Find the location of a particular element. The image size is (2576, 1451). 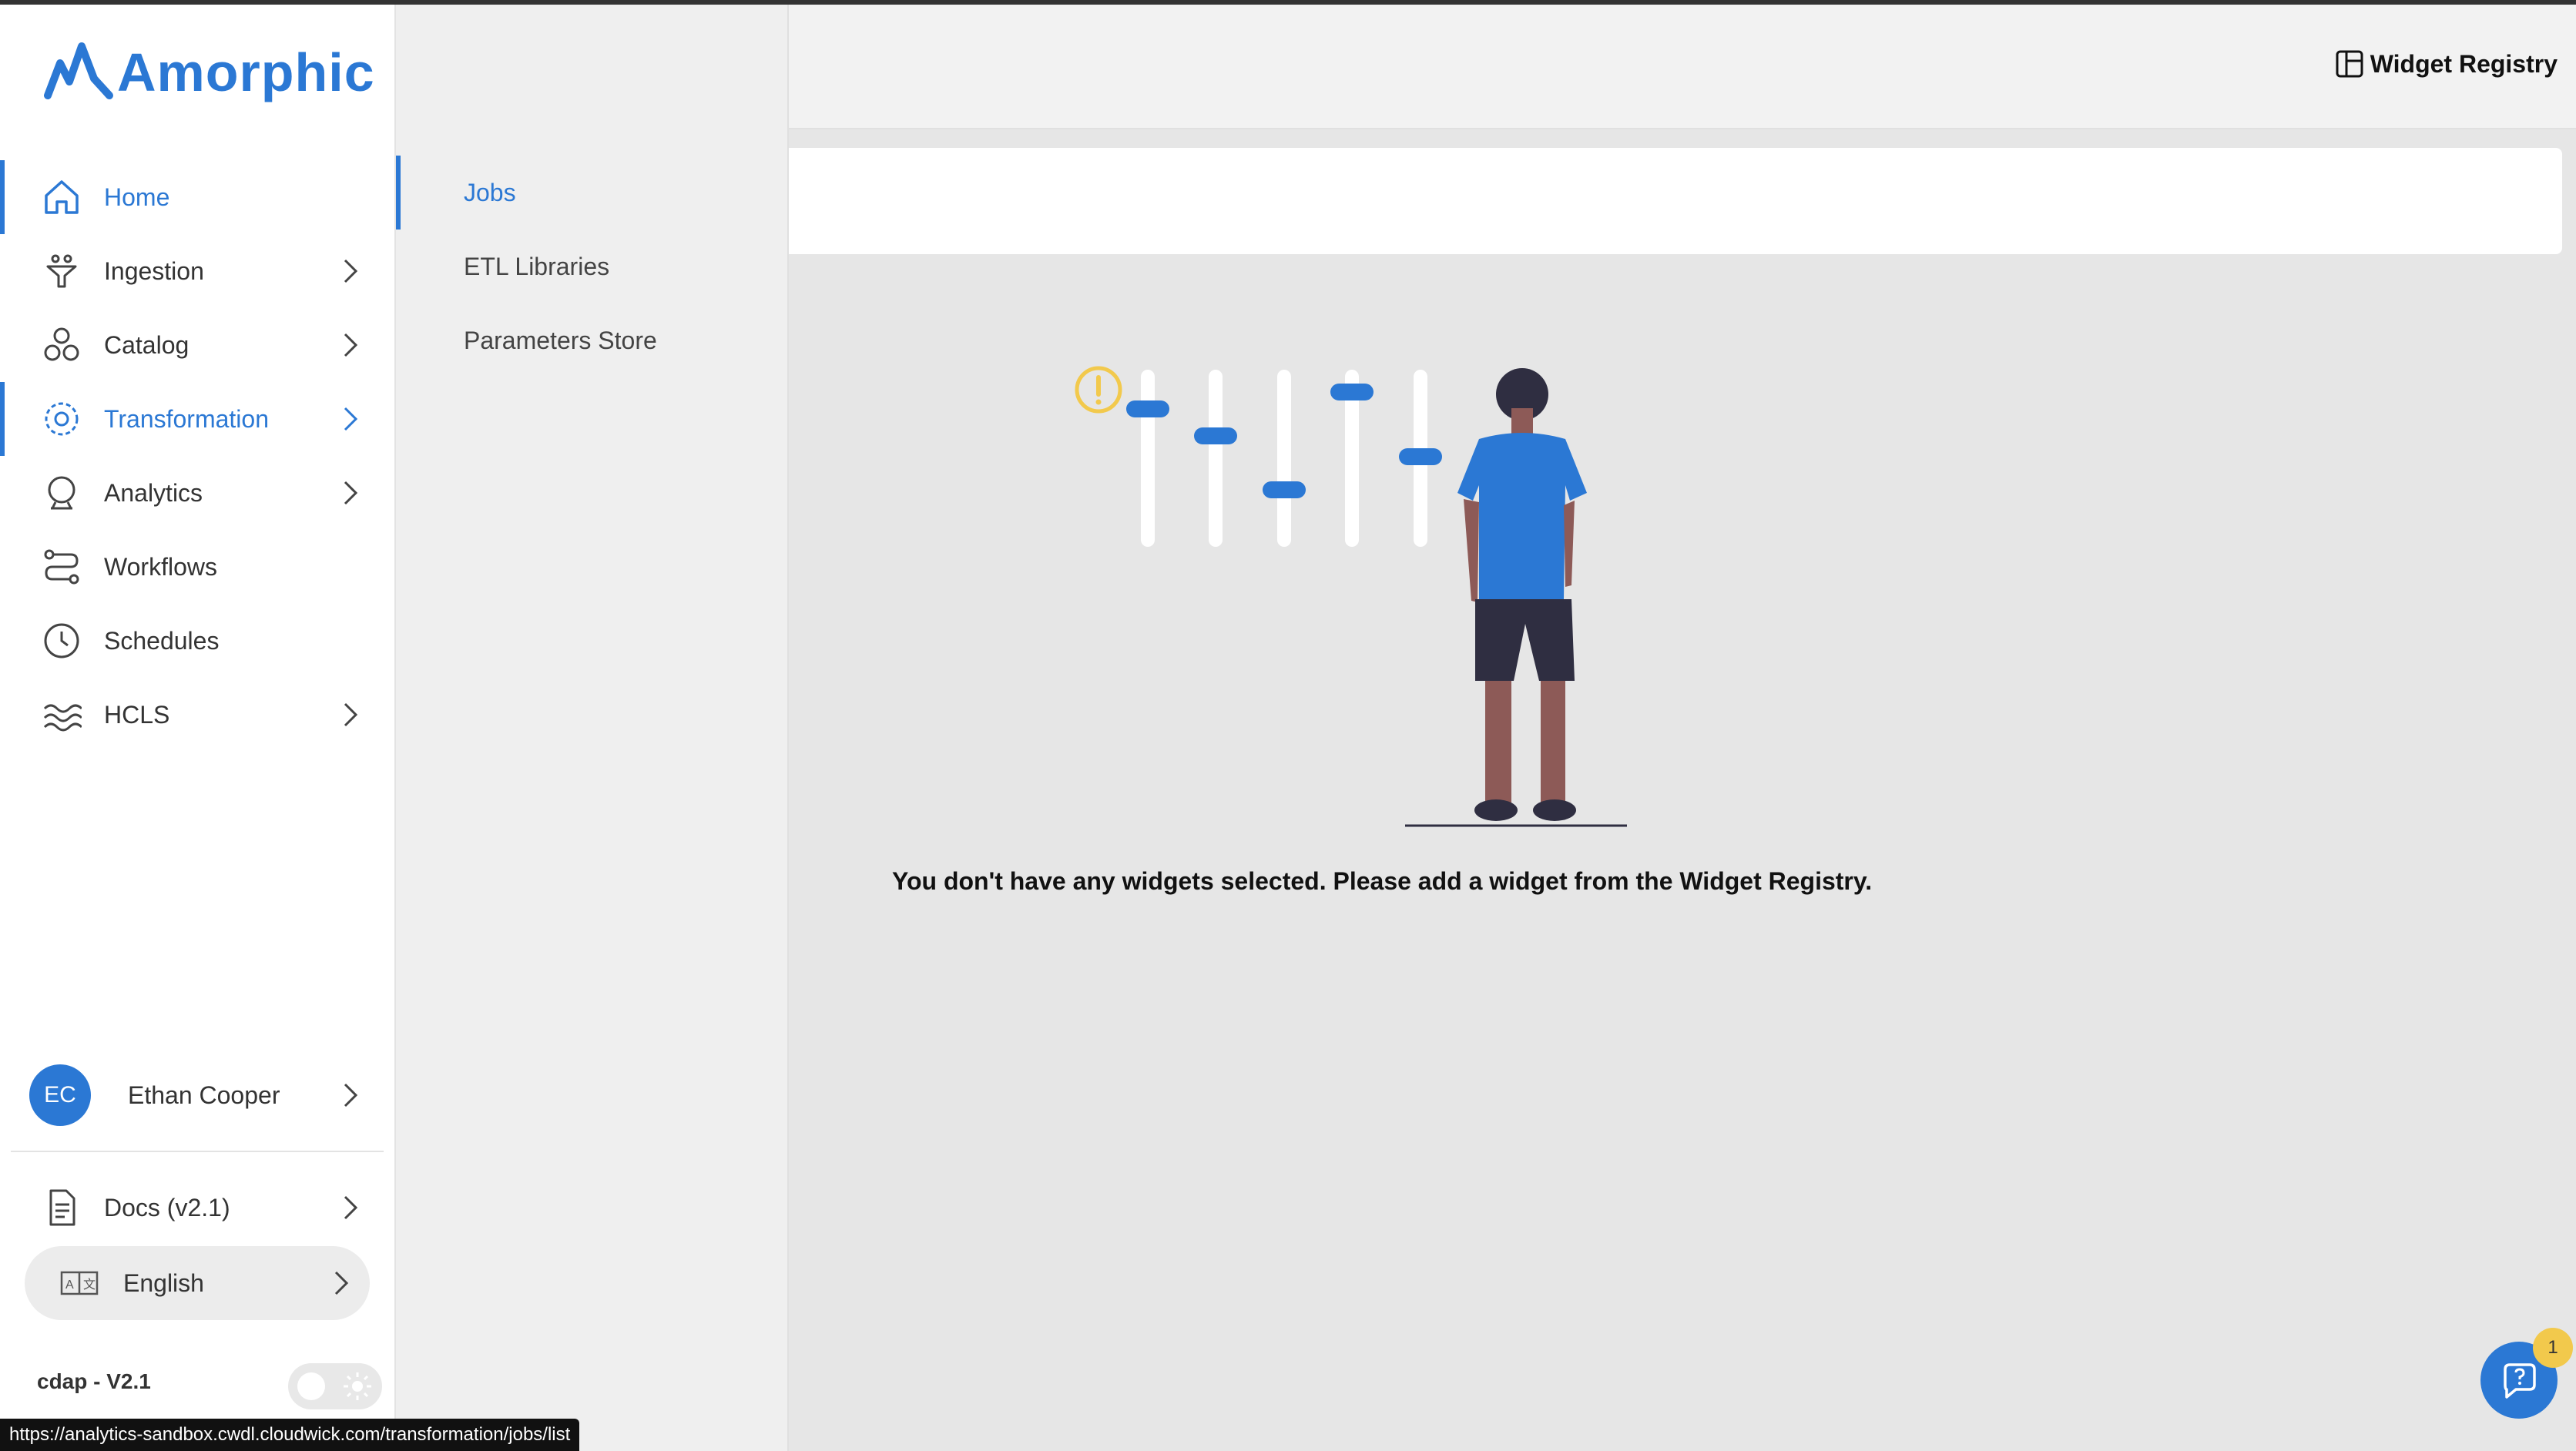

sidebar-item-label: Analytics is located at coordinates (153, 492).